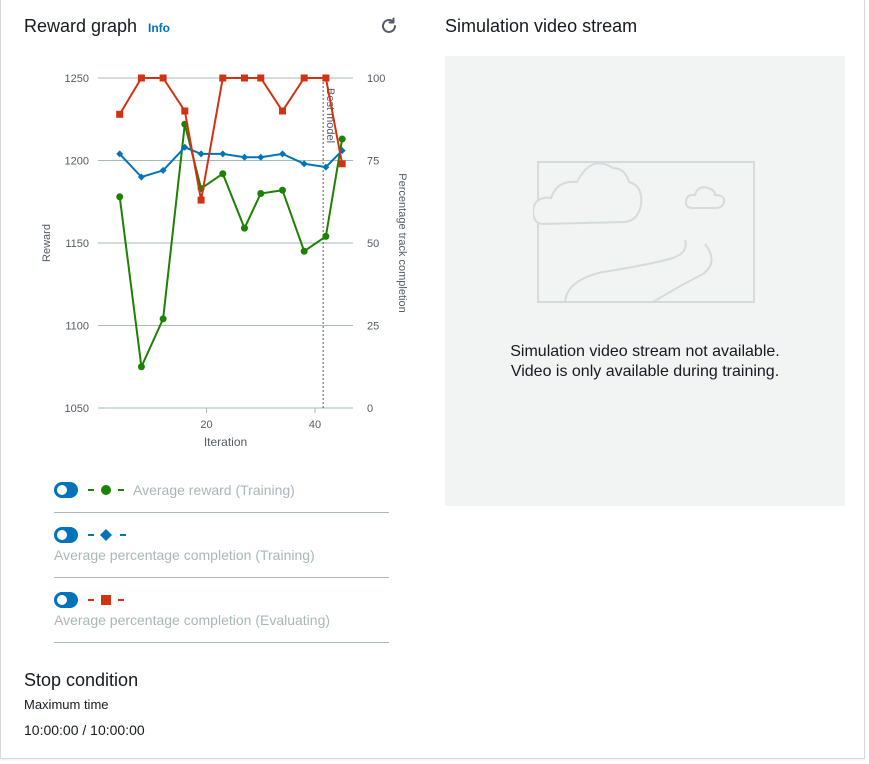 The height and width of the screenshot is (764, 869). I want to click on diamond-marker-icon, so click(107, 535).